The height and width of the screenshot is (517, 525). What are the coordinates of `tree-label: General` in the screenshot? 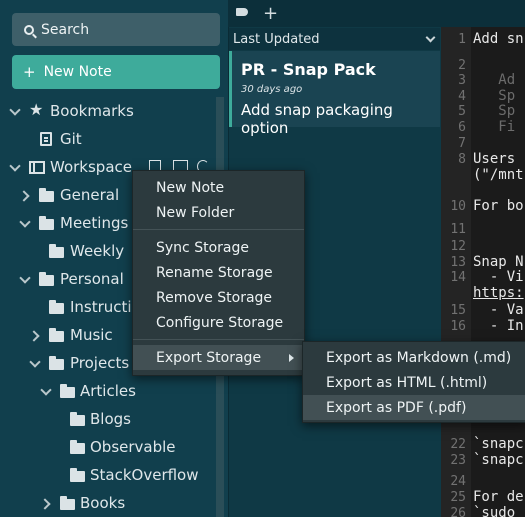 It's located at (90, 195).